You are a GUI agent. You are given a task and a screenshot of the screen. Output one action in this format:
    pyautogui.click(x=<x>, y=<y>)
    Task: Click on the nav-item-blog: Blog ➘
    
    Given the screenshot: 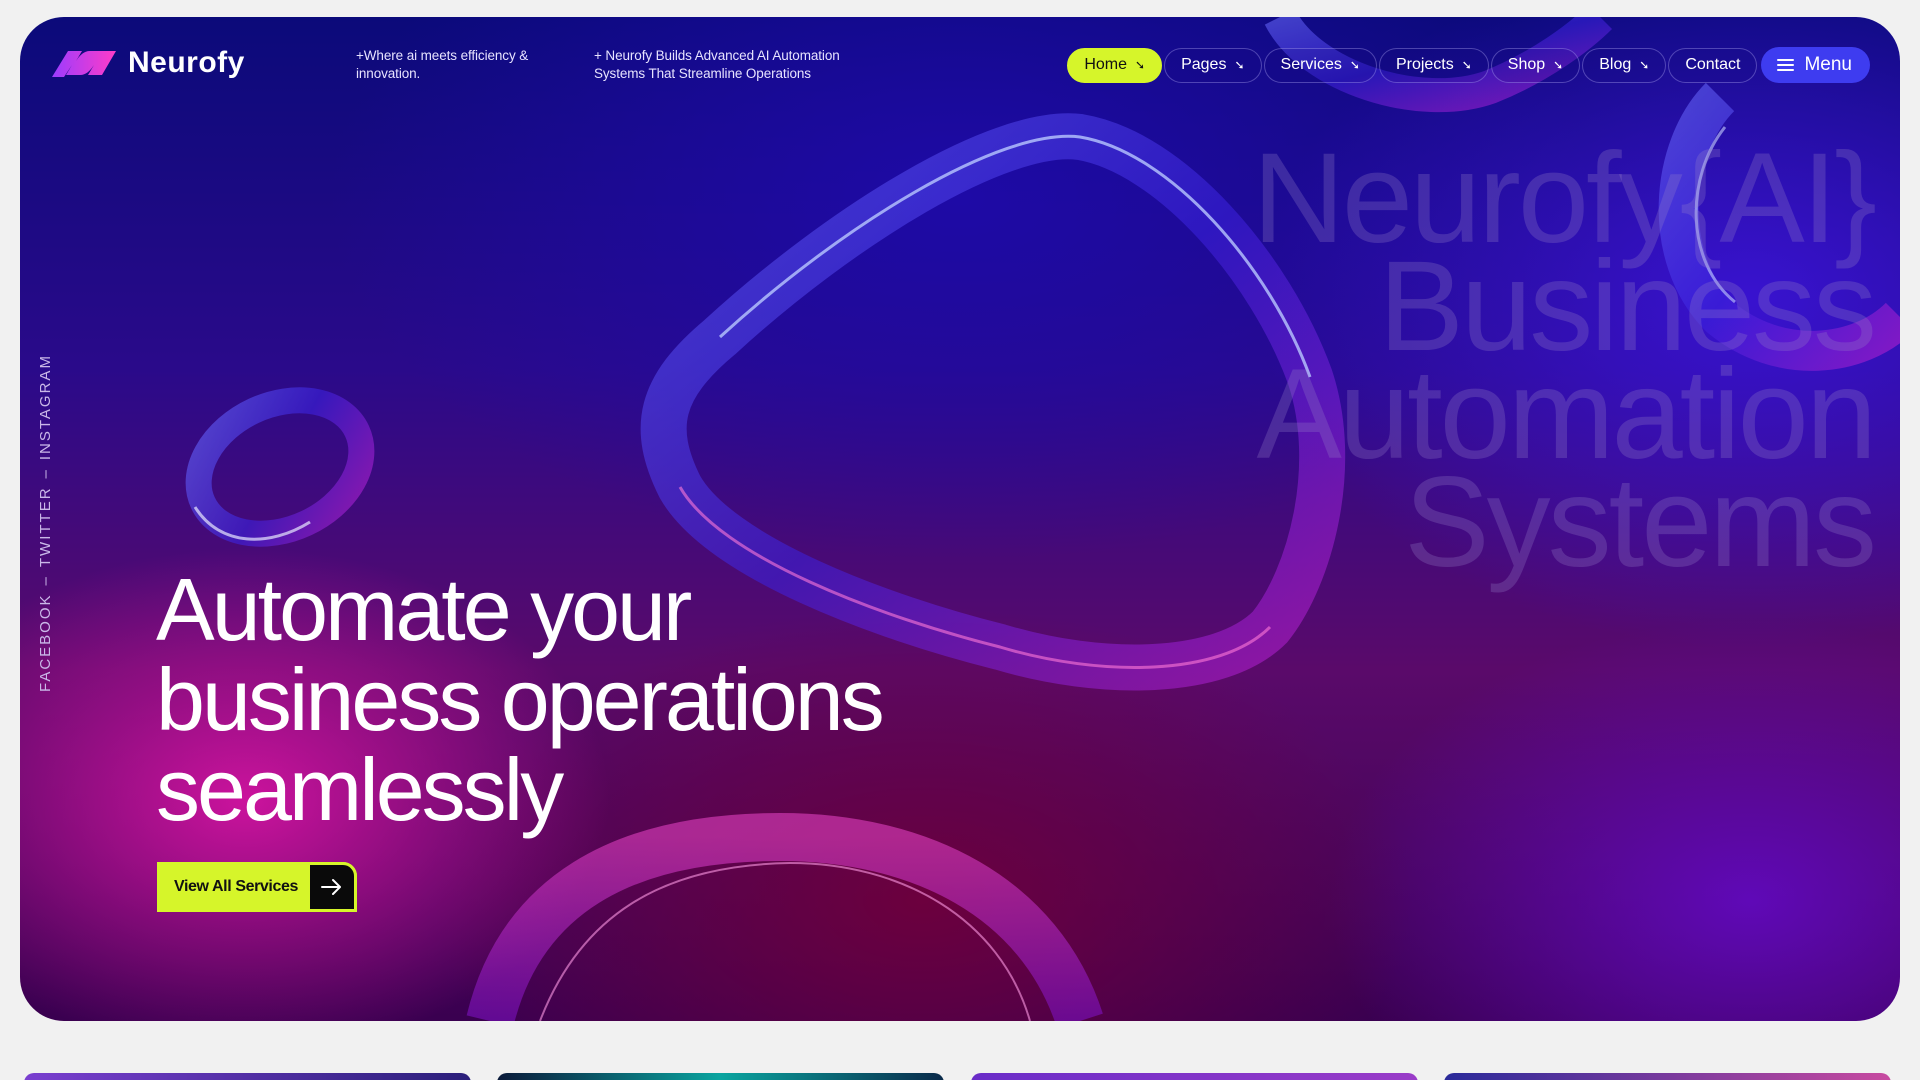 What is the action you would take?
    pyautogui.click(x=1624, y=65)
    